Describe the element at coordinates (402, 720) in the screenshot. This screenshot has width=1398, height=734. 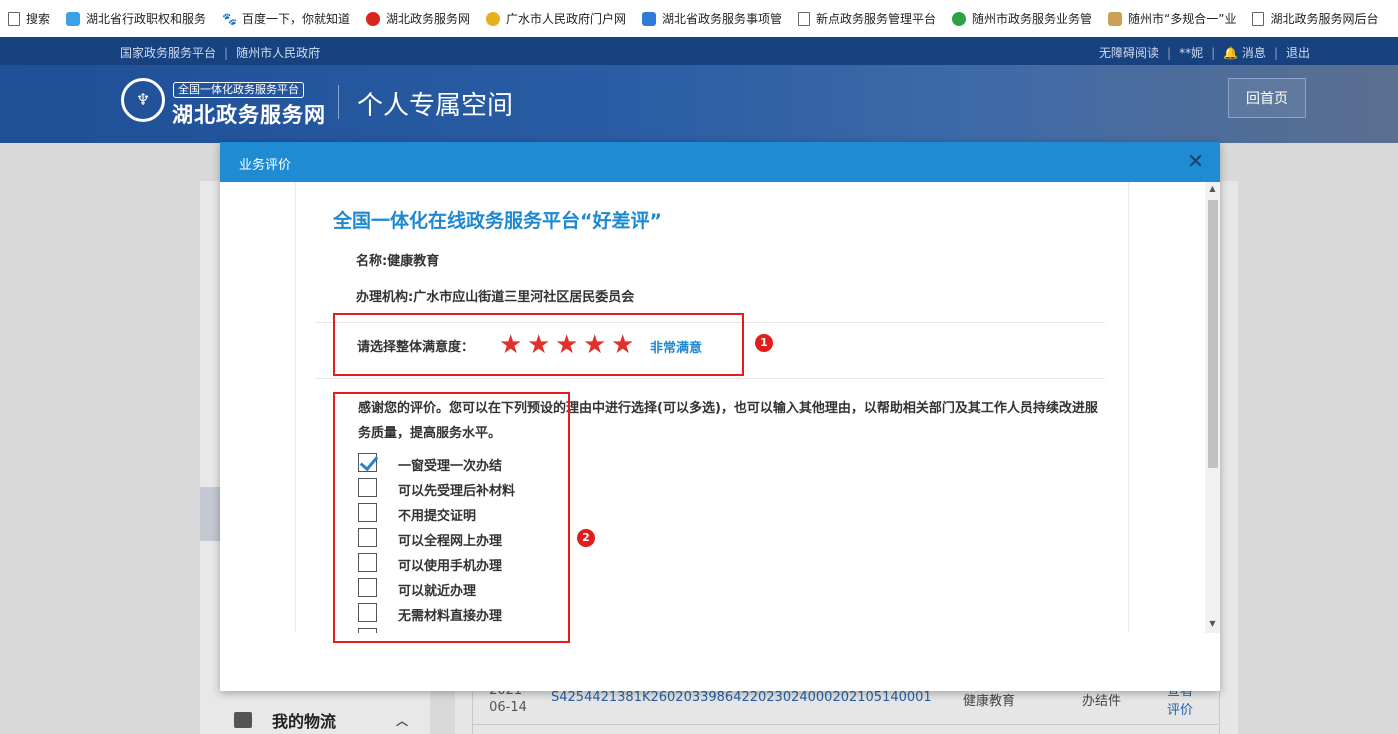
I see `chevron-up-icon: ︿` at that location.